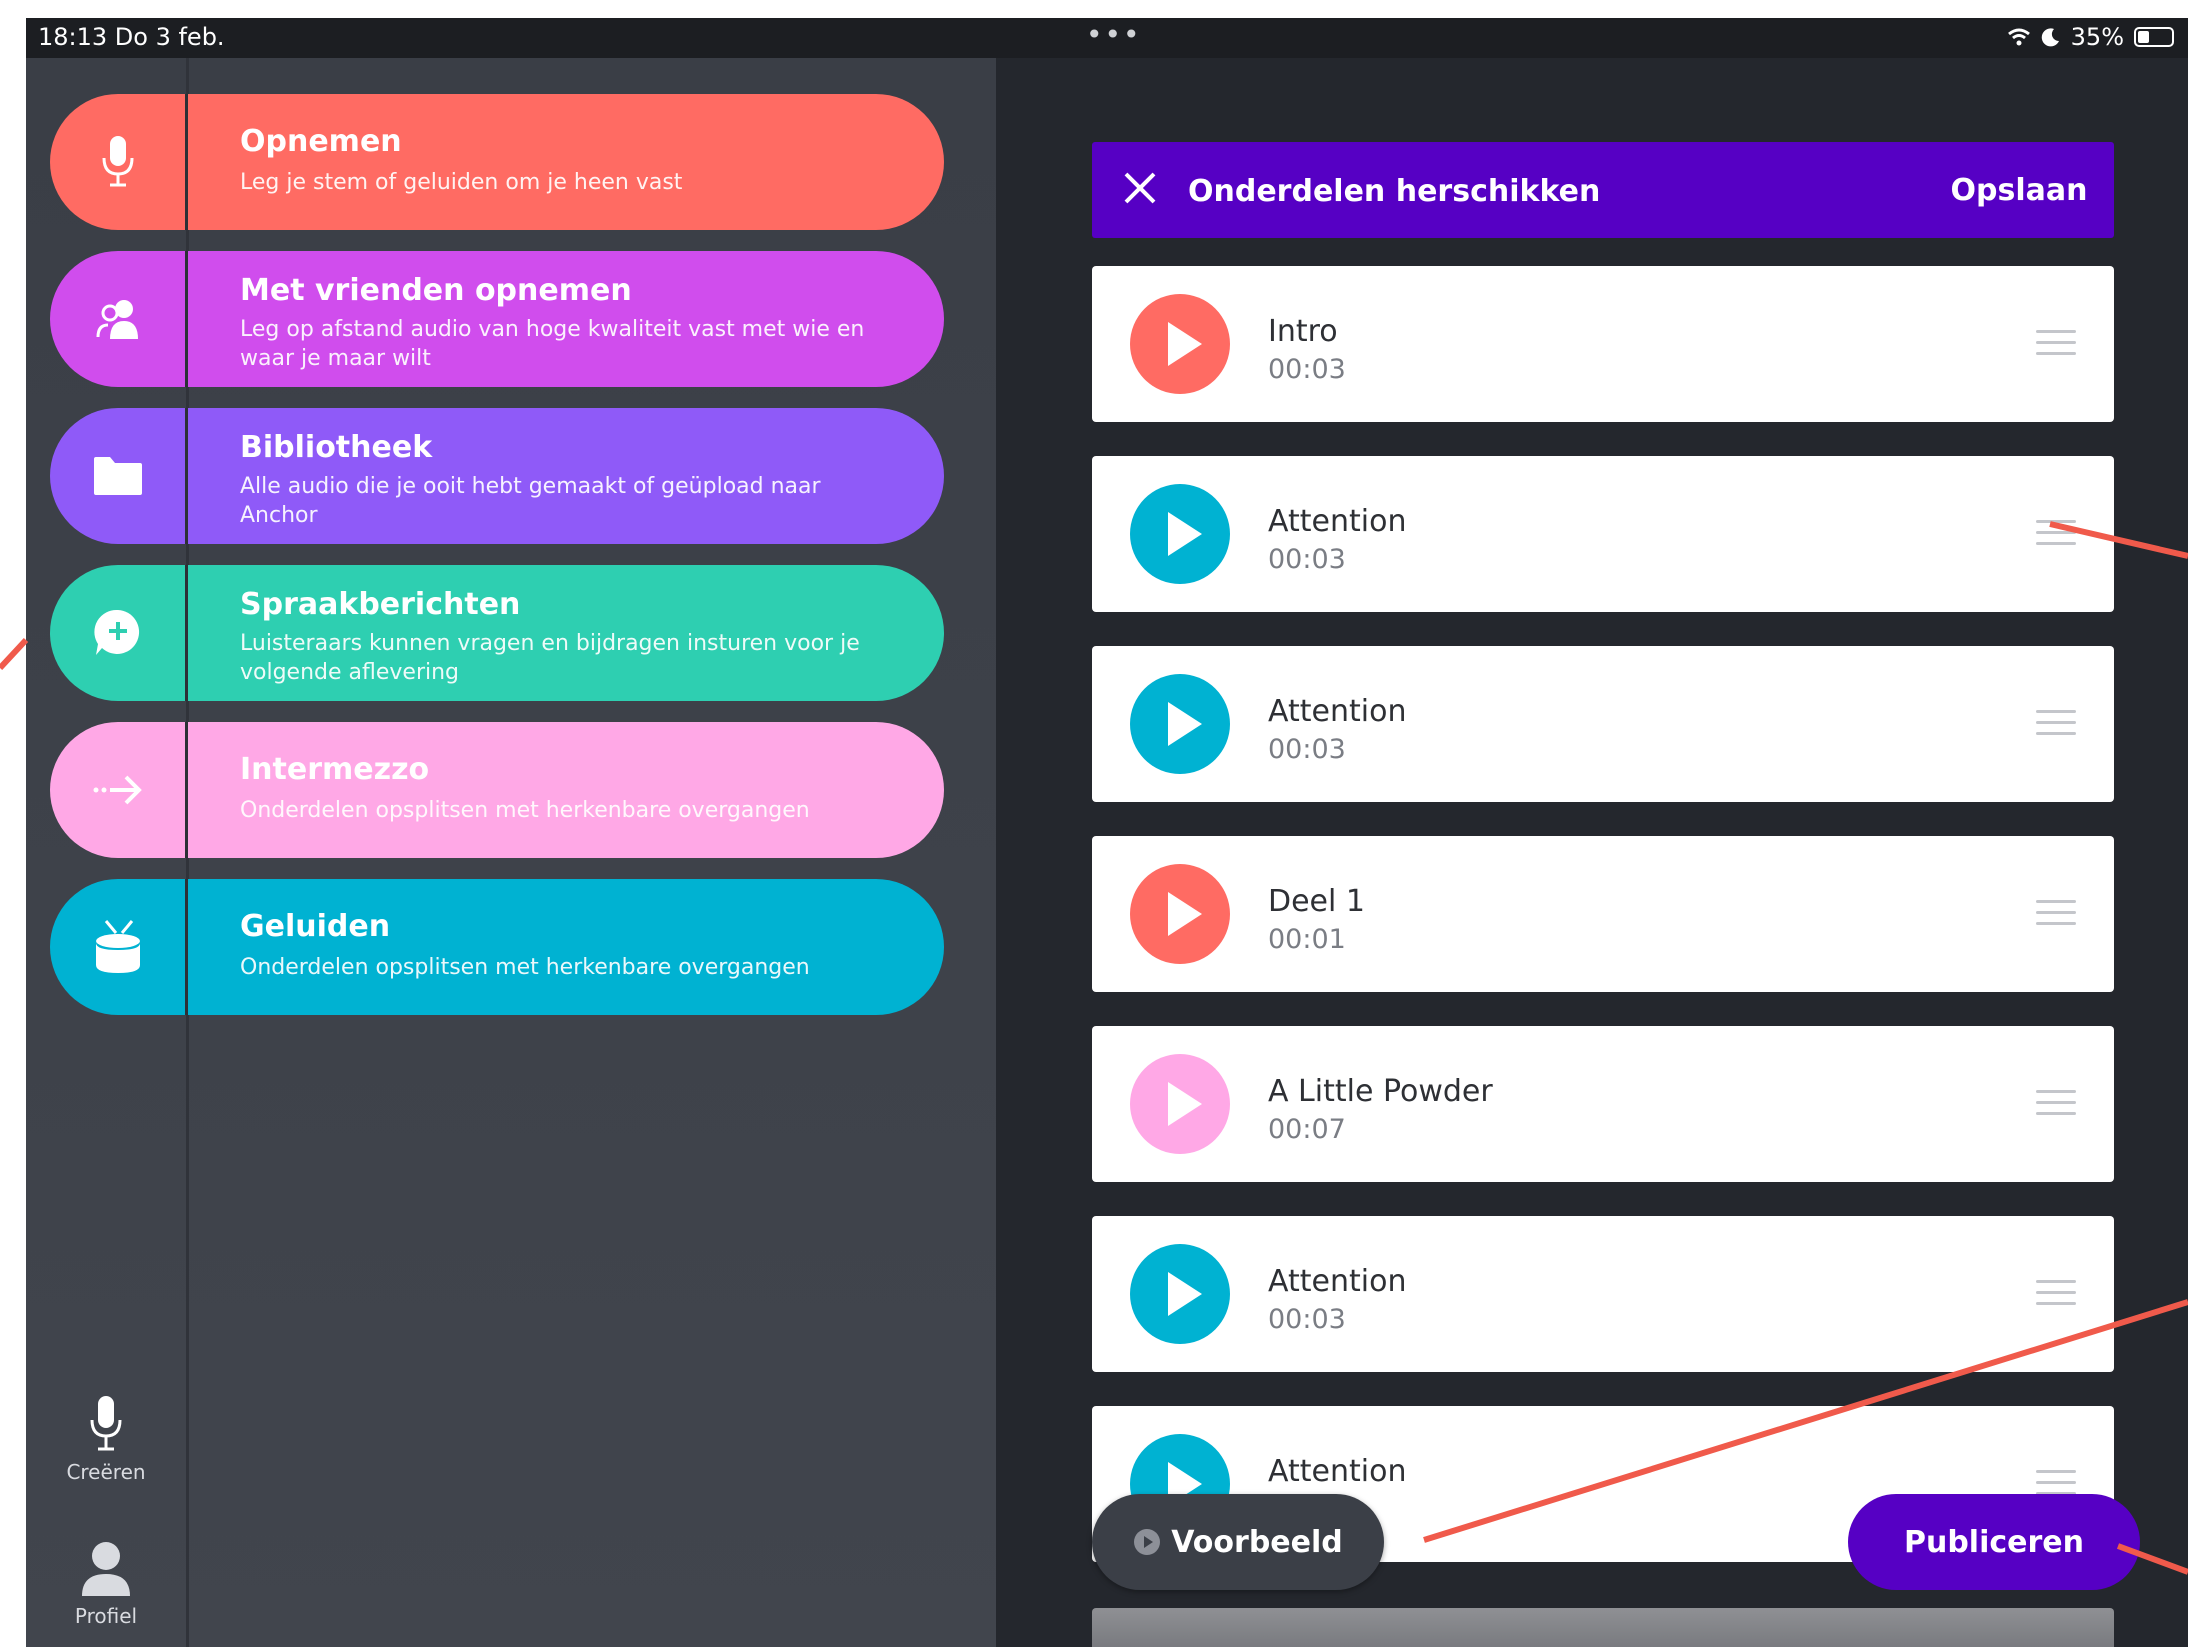 This screenshot has width=2188, height=1647. I want to click on list-scroll-fade, so click(1603, 1627).